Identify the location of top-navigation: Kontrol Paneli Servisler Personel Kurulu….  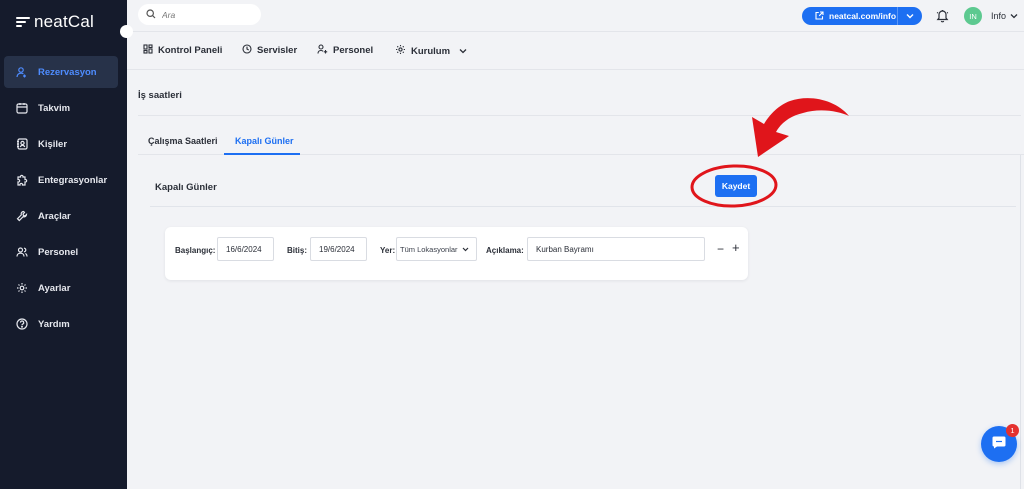
(575, 51).